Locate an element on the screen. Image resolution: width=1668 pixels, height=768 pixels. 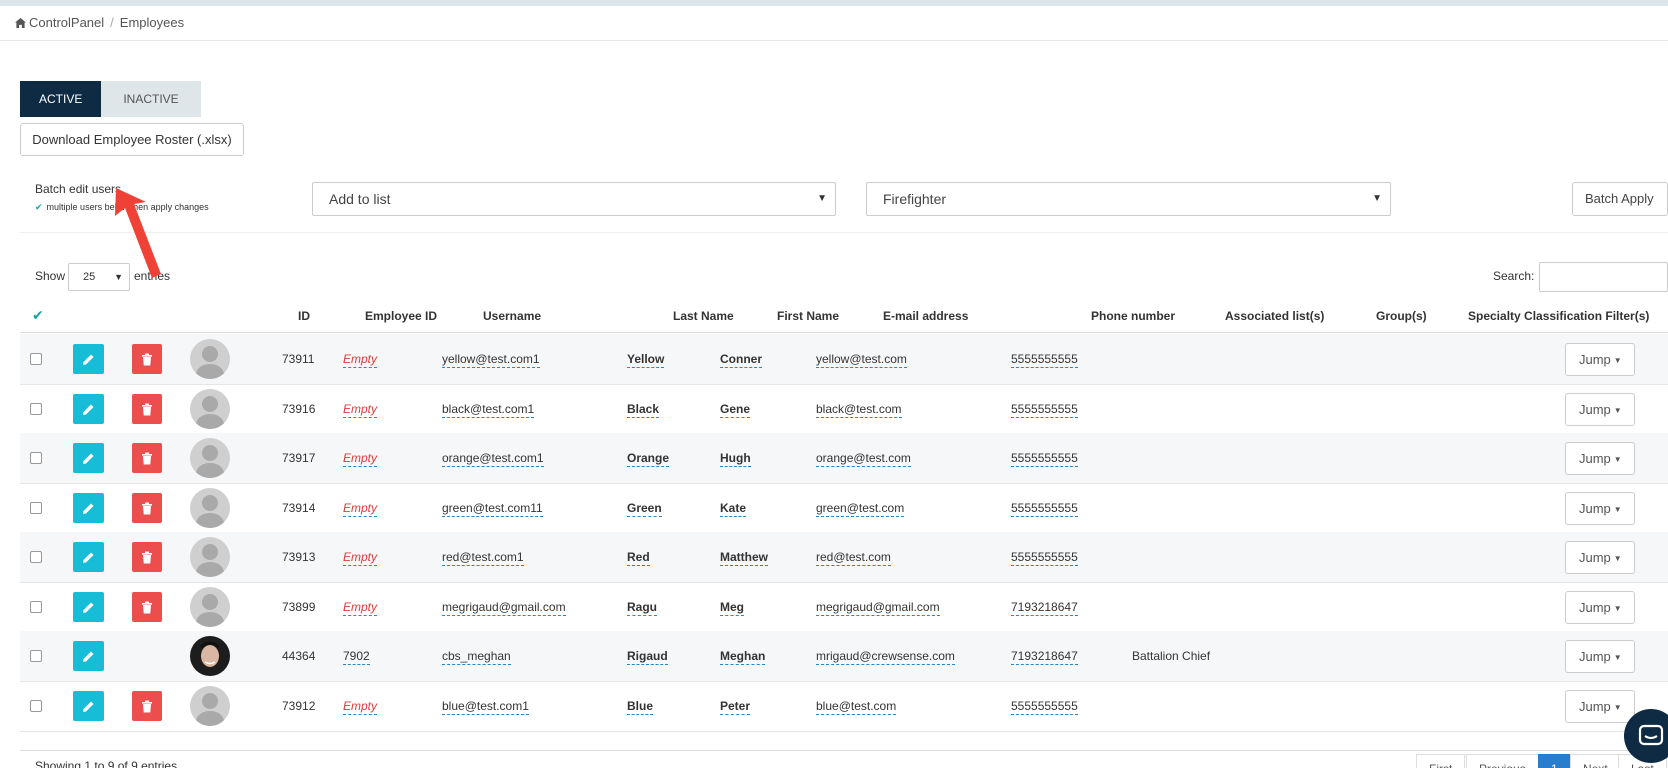
cell-email: megrigaud@gmail.com is located at coordinates (878, 608).